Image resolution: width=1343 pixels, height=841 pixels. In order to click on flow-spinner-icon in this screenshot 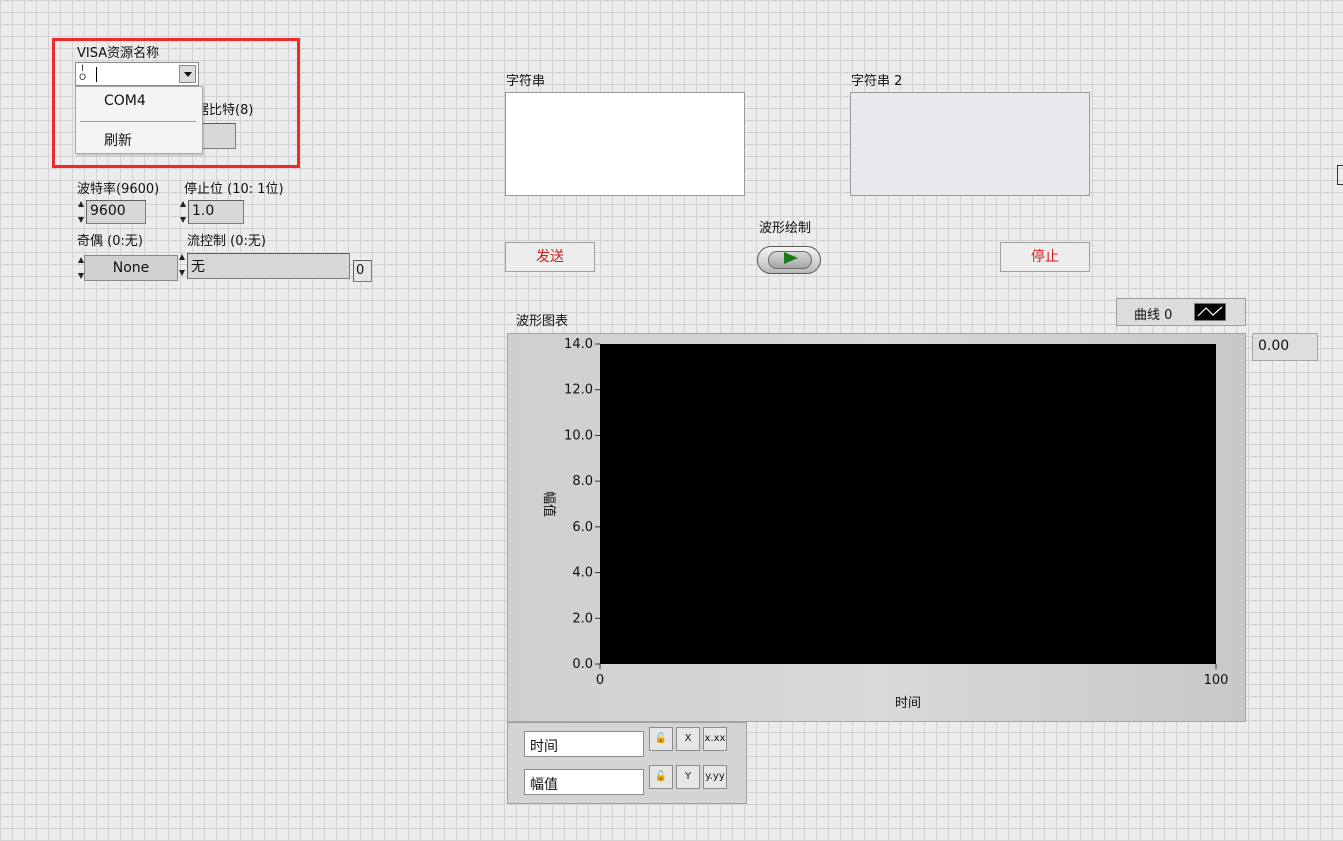, I will do `click(182, 265)`.